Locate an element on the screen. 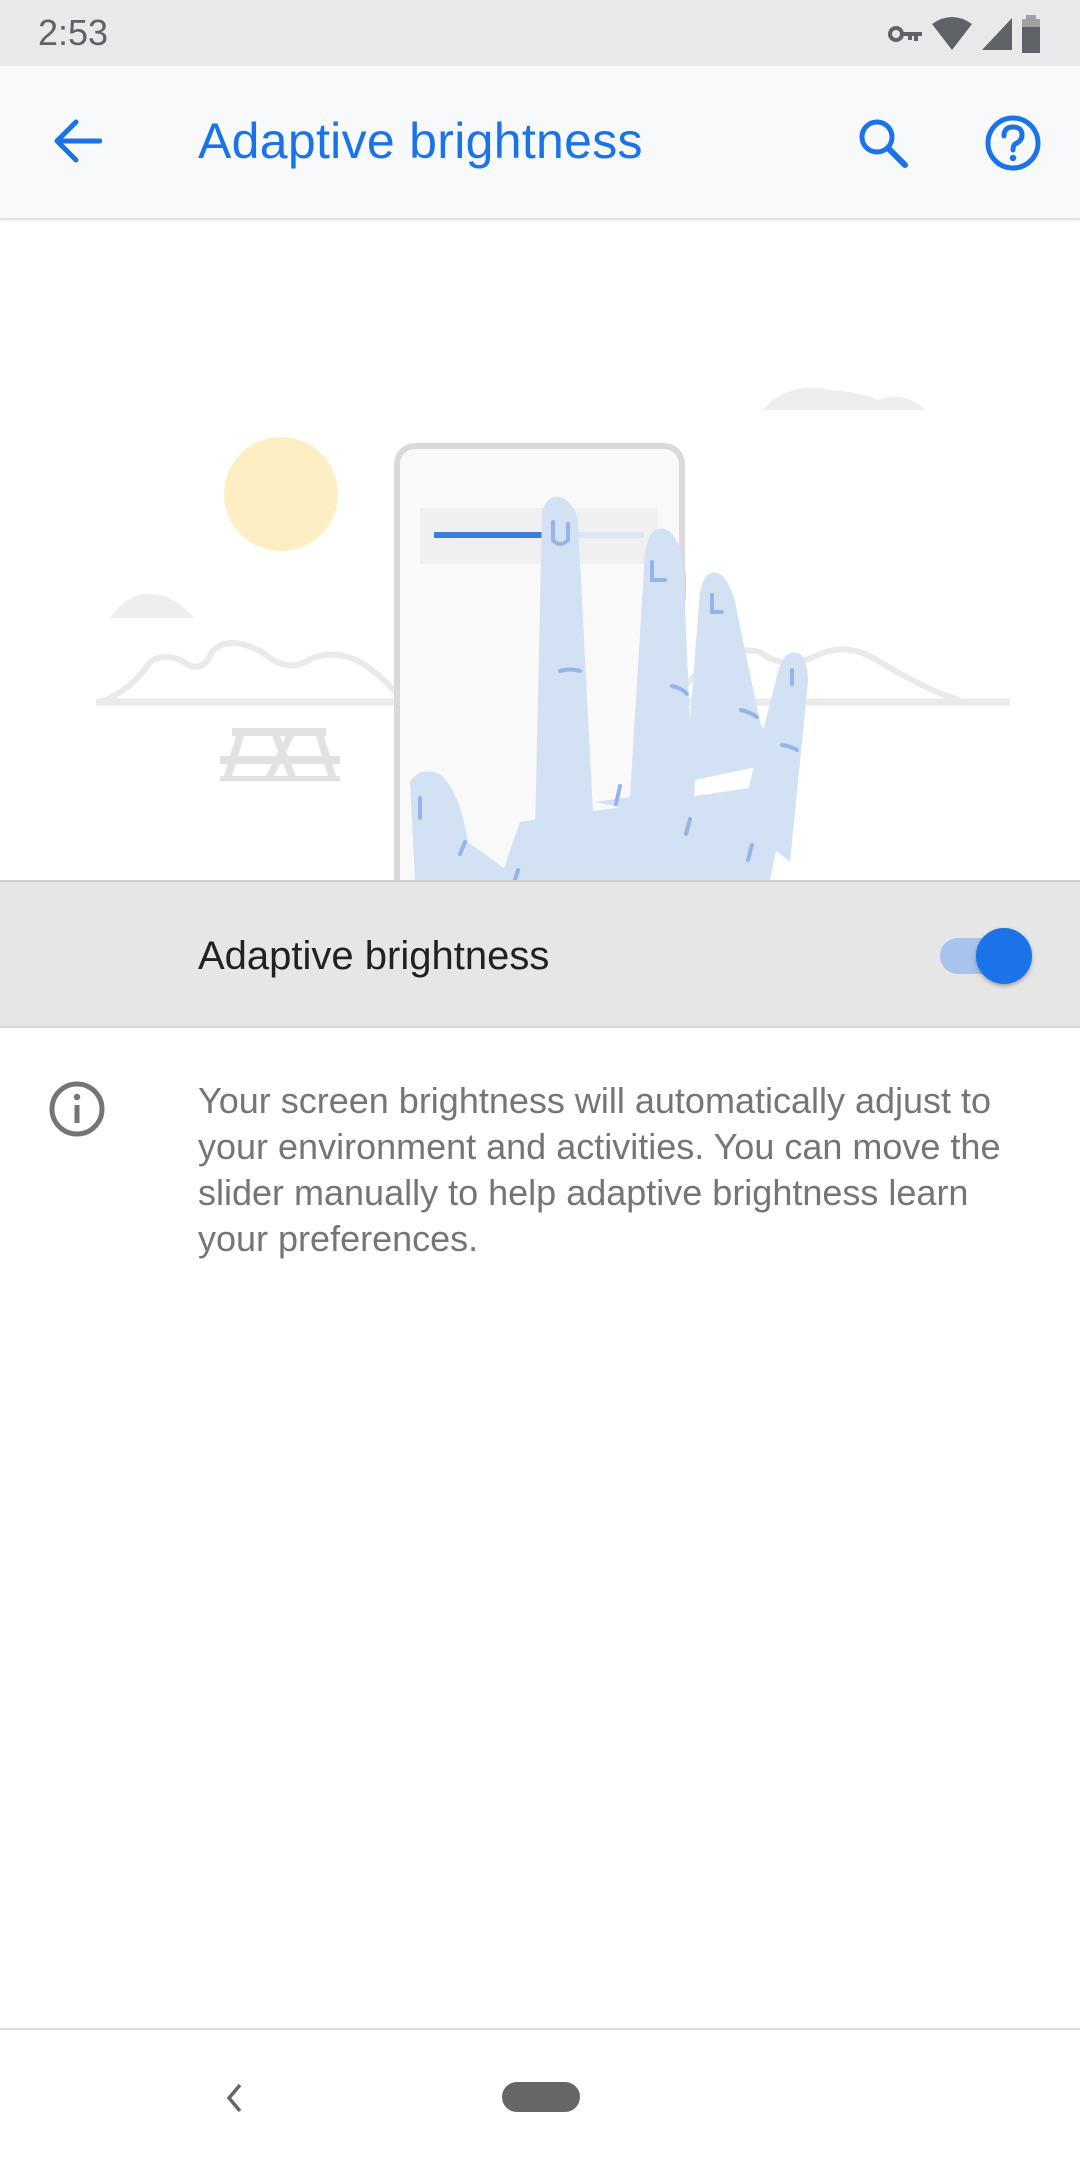 The height and width of the screenshot is (2160, 1080). adaptive-brightness-label: Adaptive brightness is located at coordinates (374, 956).